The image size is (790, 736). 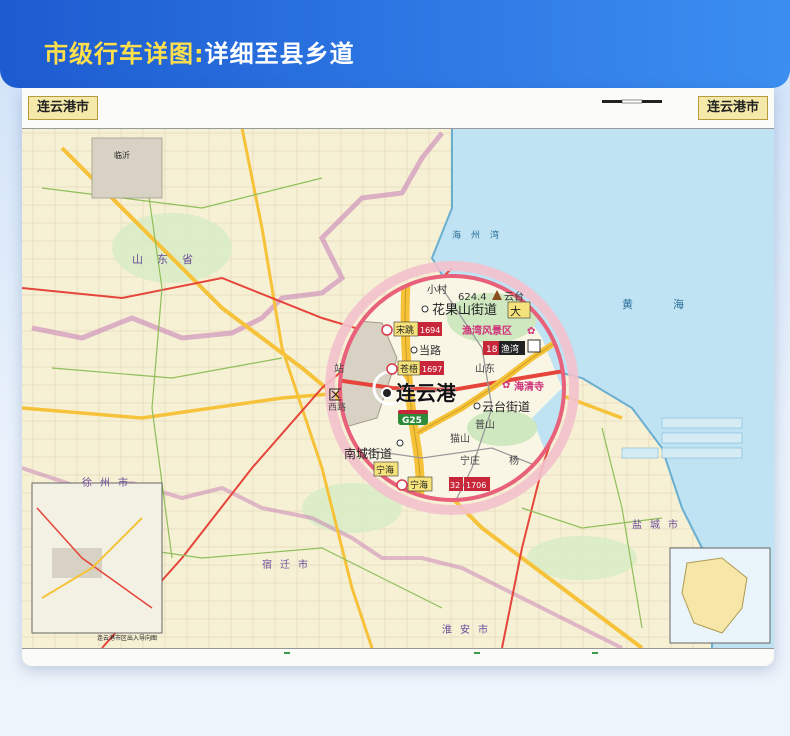 What do you see at coordinates (515, 311) in the screenshot?
I see `lens-da: 大` at bounding box center [515, 311].